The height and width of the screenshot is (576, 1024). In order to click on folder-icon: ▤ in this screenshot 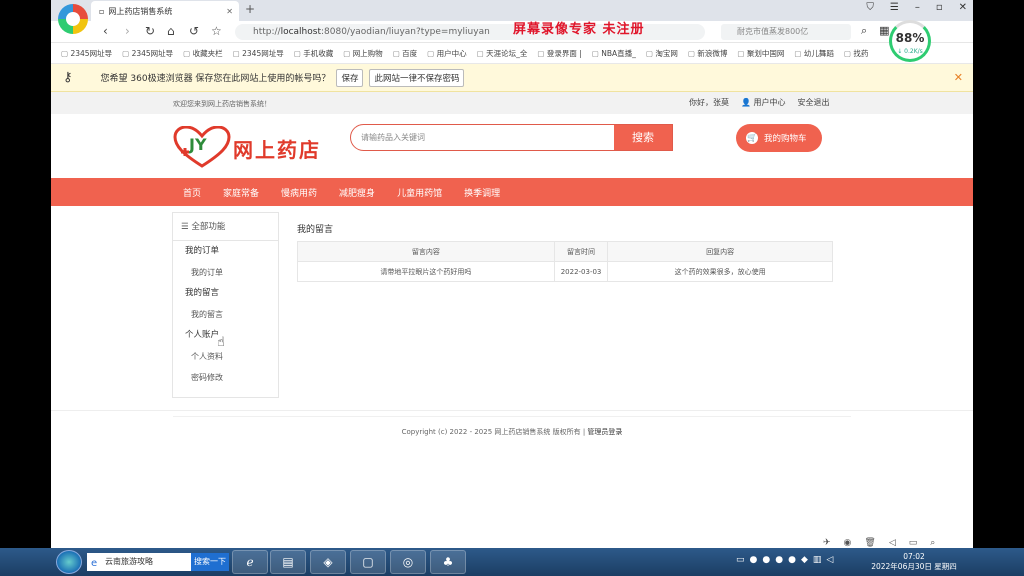, I will do `click(288, 562)`.